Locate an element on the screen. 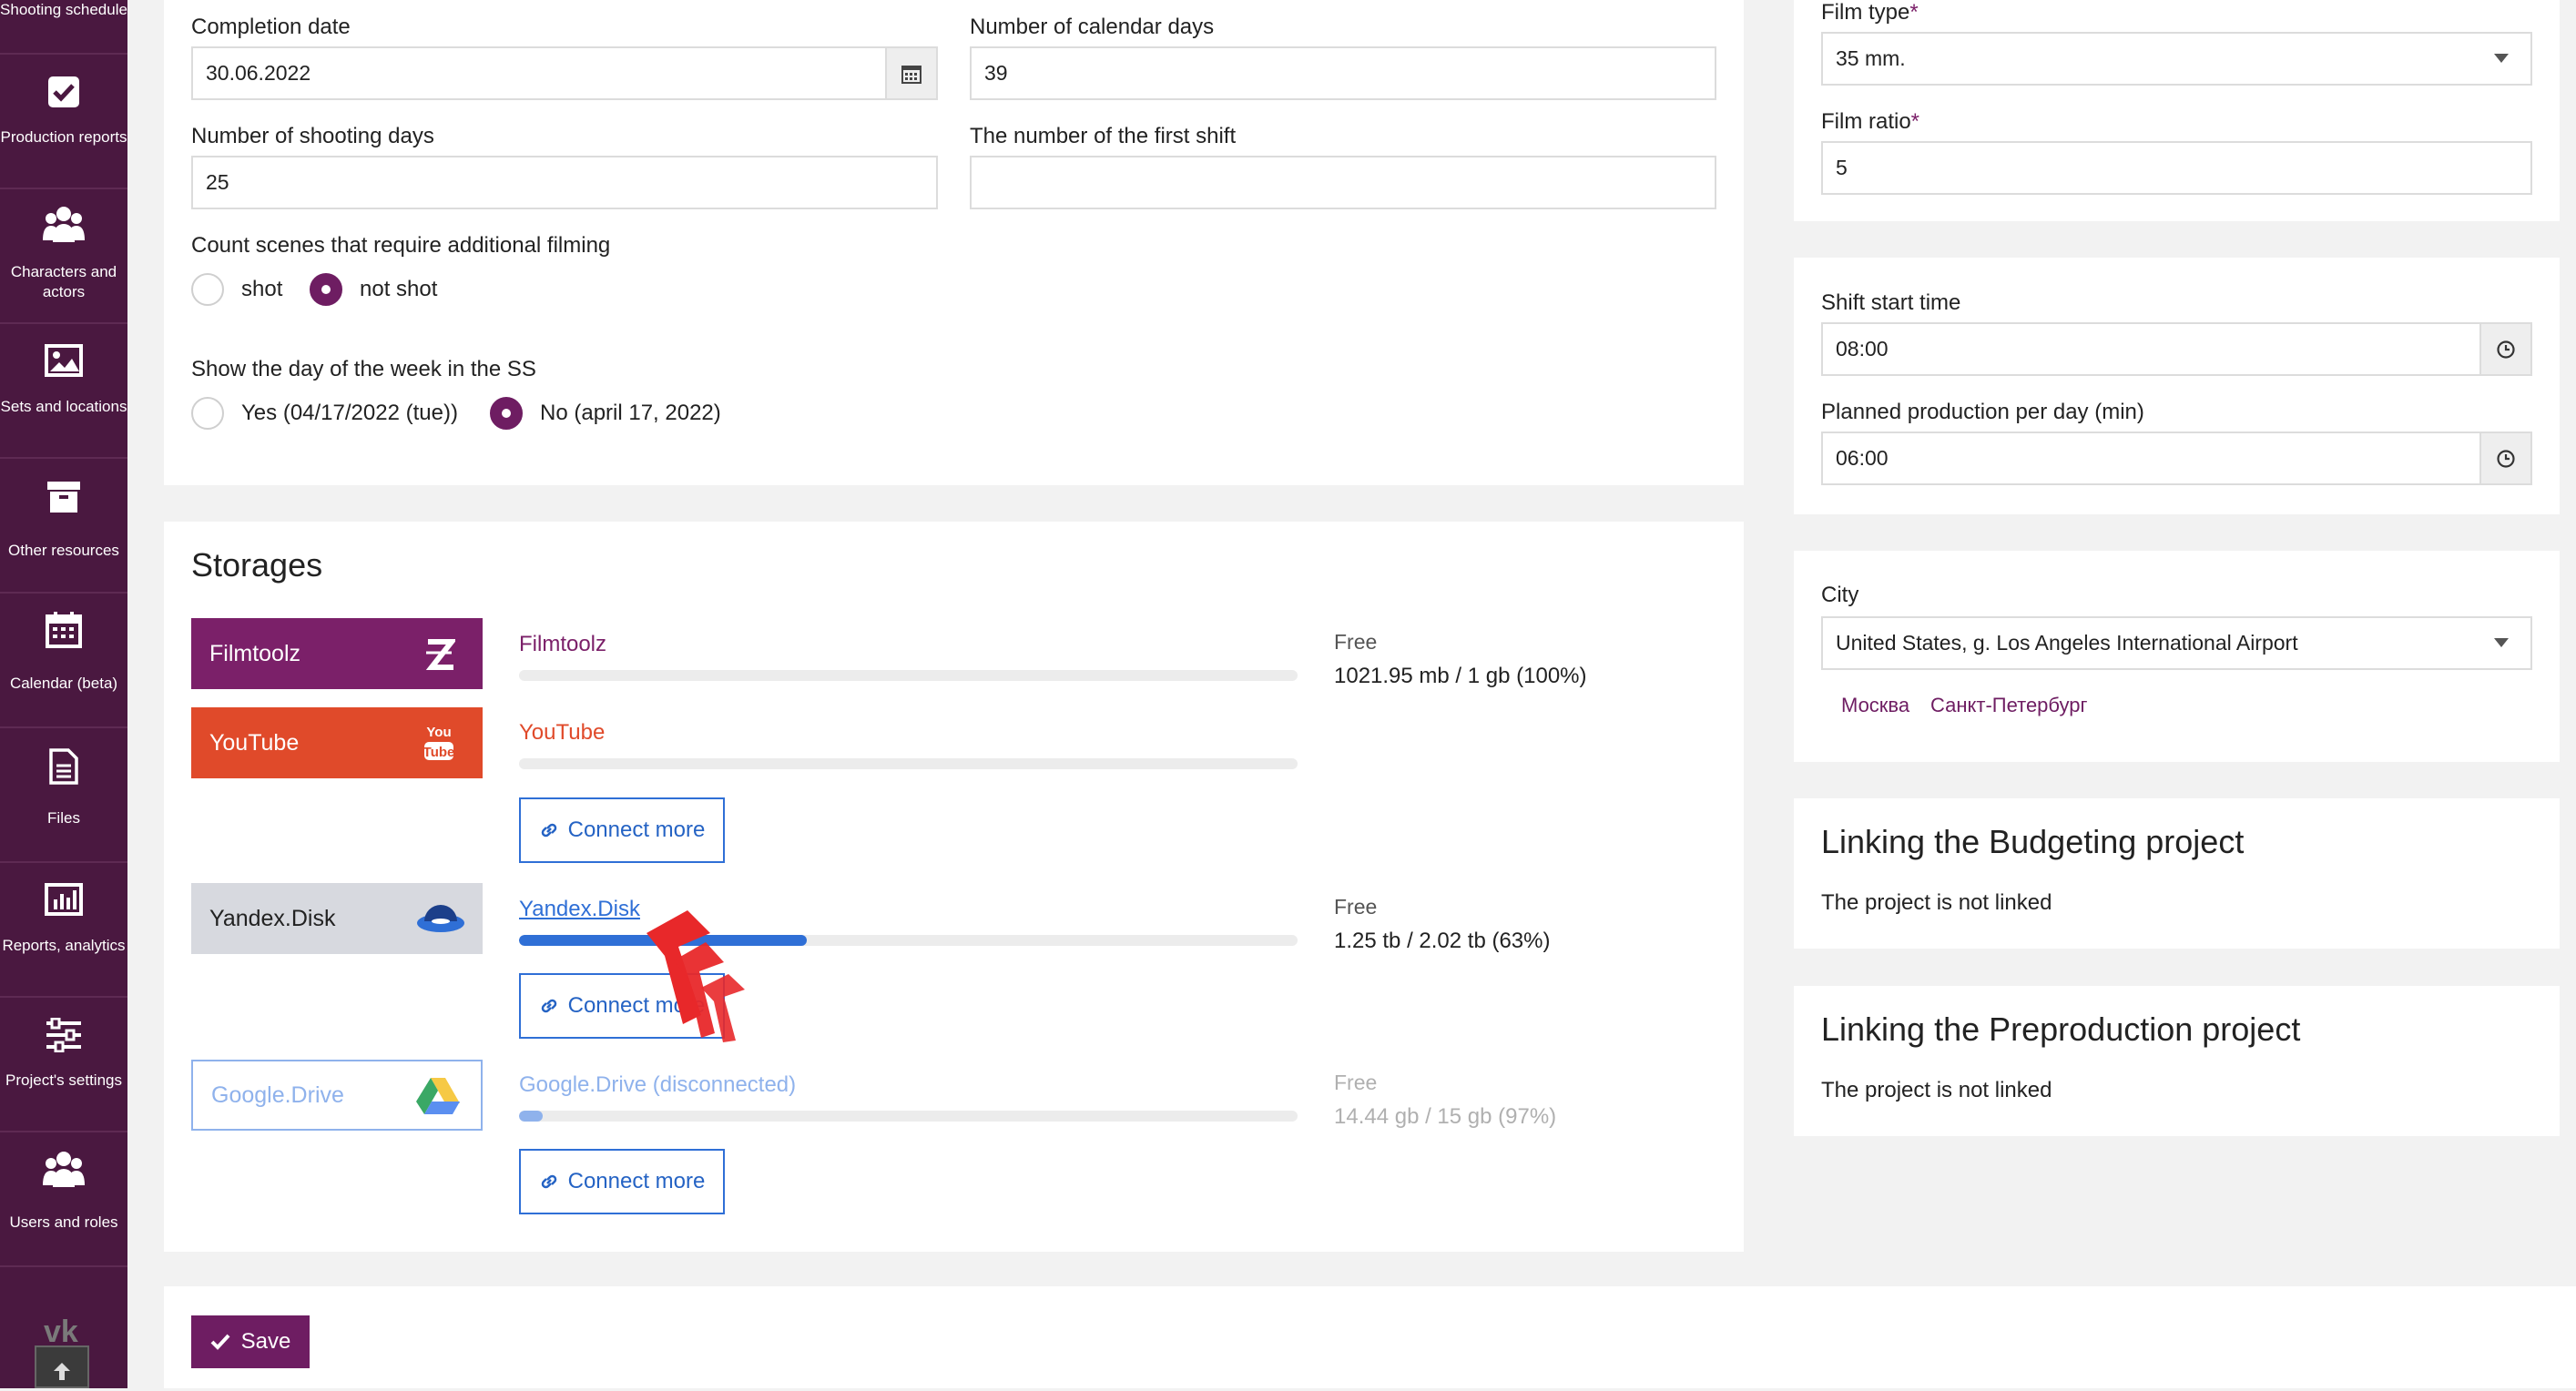 This screenshot has width=2576, height=1391. budget-link-title: Linking the Budgeting project is located at coordinates (2033, 842).